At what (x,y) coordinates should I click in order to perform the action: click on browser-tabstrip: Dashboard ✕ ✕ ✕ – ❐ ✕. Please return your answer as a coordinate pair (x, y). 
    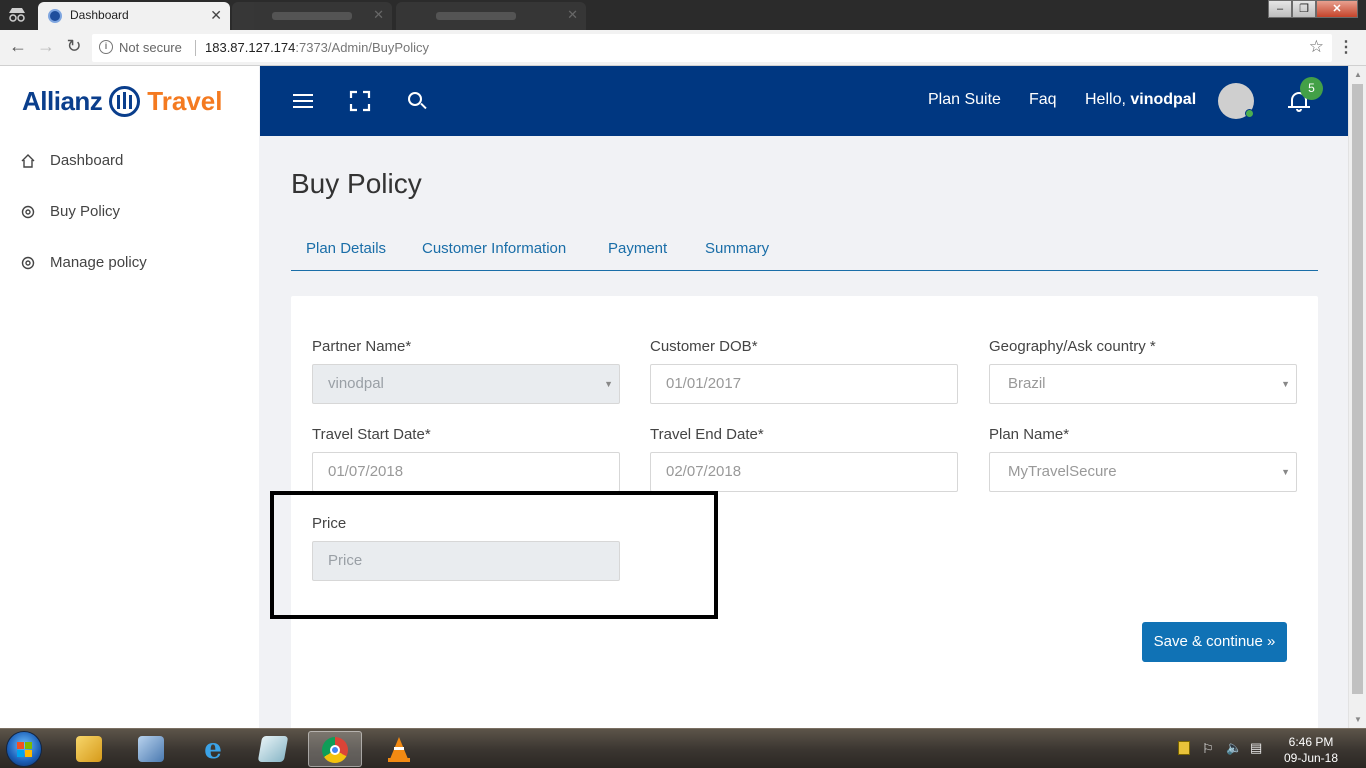
    Looking at the image, I should click on (683, 15).